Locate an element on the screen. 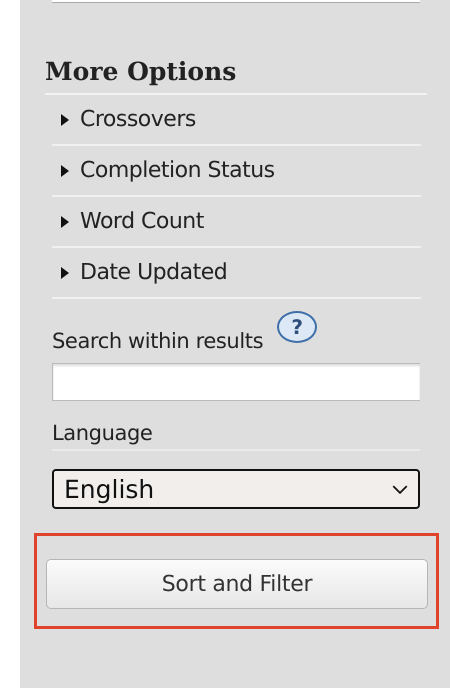  input-field is located at coordinates (236, 1).